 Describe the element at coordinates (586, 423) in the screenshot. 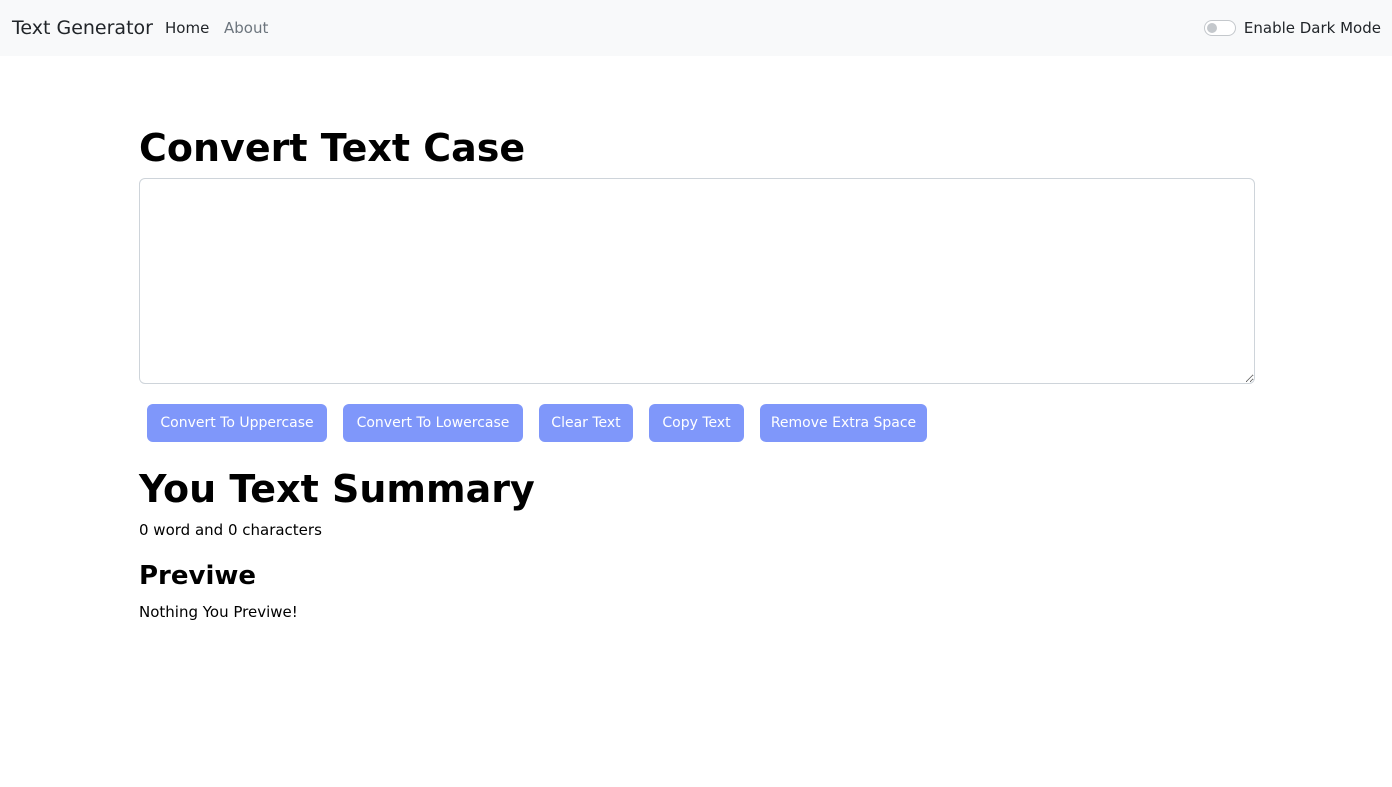

I see `clear-text-button: Clear Text` at that location.